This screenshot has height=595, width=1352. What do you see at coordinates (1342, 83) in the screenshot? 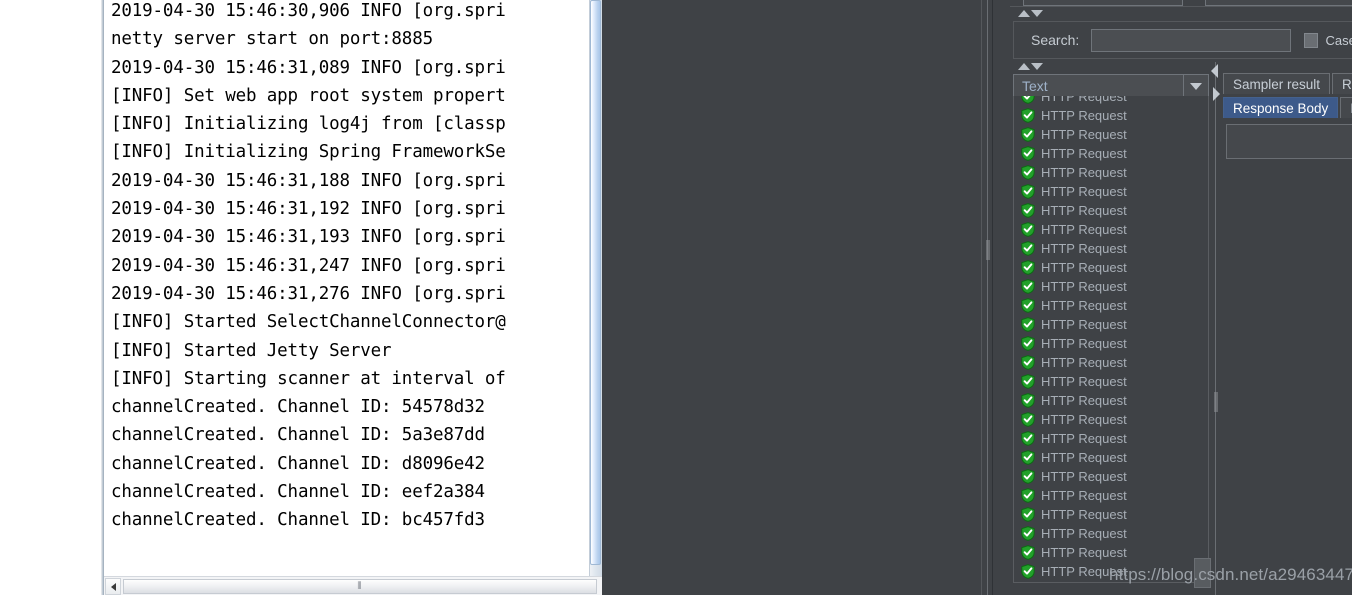
I see `tab-reque: Reque` at bounding box center [1342, 83].